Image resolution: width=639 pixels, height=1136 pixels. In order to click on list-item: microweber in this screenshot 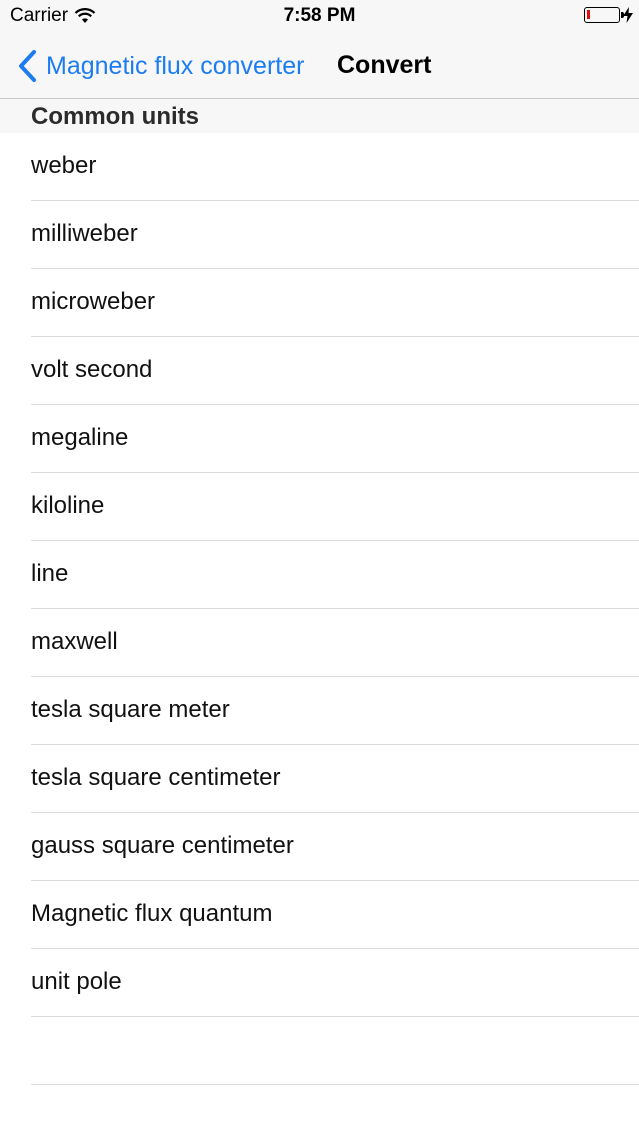, I will do `click(319, 303)`.